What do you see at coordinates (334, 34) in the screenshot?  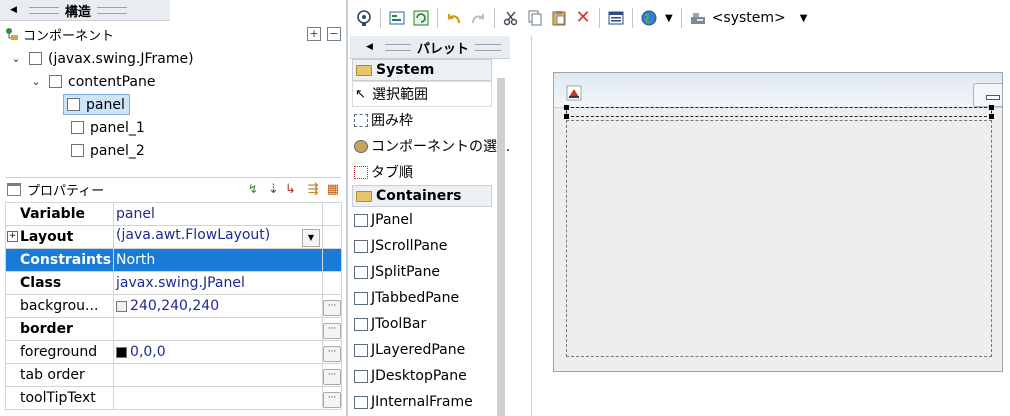 I see `collapse-all-icon: −` at bounding box center [334, 34].